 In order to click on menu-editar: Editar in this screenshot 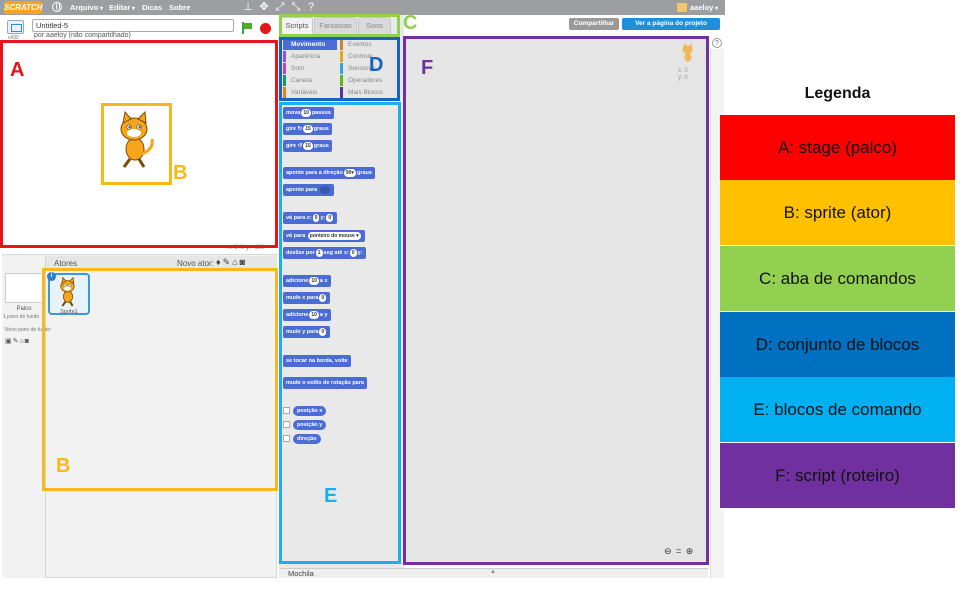, I will do `click(122, 7)`.